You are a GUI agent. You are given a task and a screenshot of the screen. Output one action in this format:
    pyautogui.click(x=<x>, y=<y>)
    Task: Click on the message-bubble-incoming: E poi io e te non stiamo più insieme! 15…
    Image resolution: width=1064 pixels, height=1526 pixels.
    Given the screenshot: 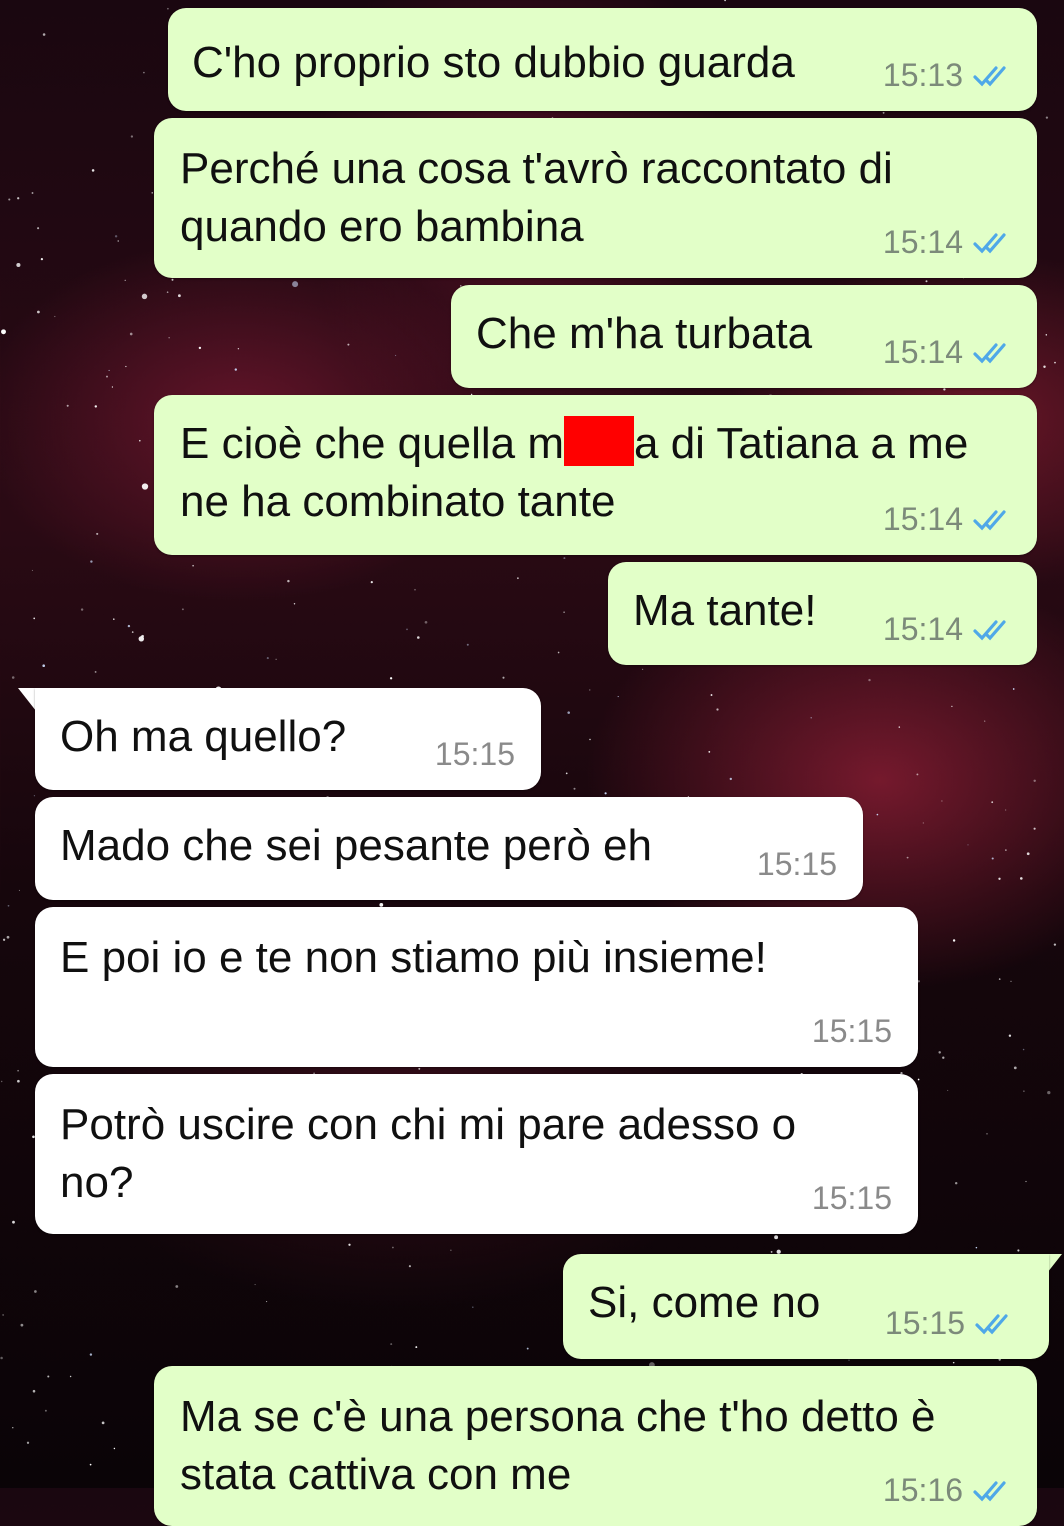 What is the action you would take?
    pyautogui.click(x=476, y=987)
    